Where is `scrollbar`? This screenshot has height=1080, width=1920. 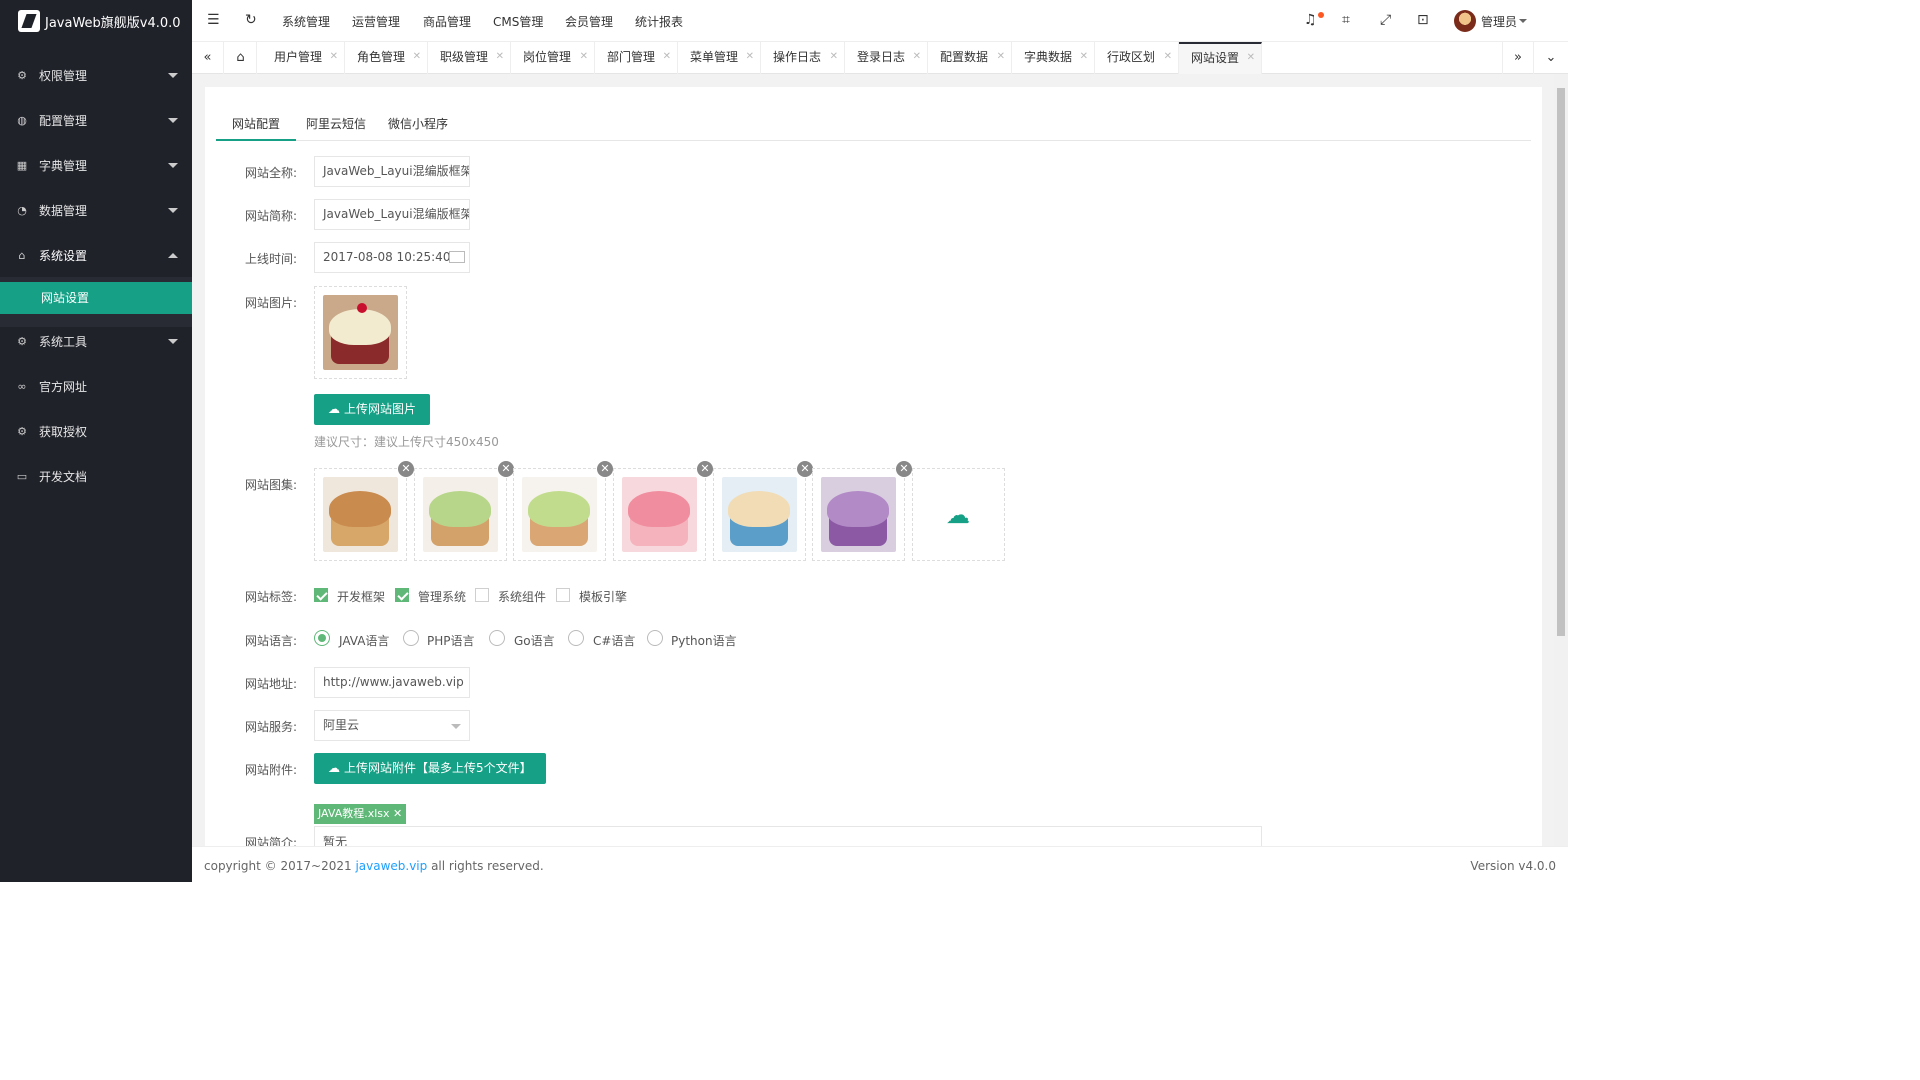
scrollbar is located at coordinates (1561, 460).